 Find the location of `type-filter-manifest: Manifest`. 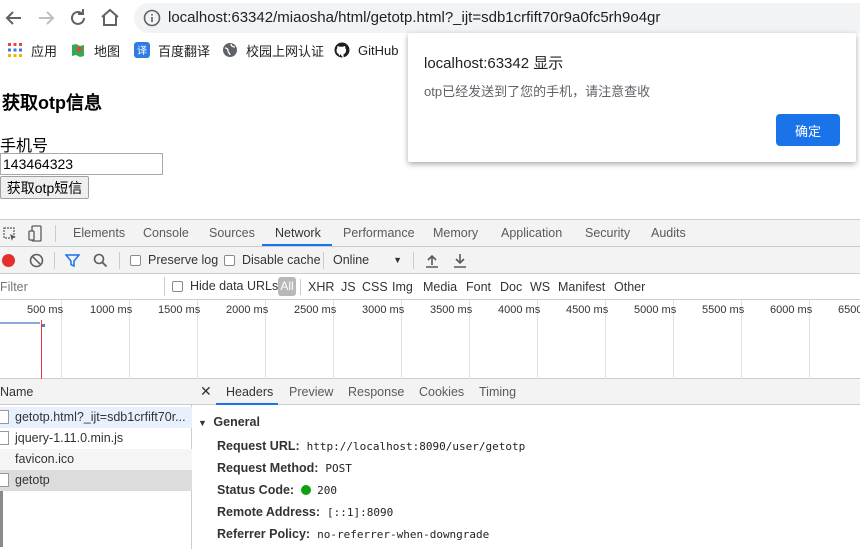

type-filter-manifest: Manifest is located at coordinates (581, 287).